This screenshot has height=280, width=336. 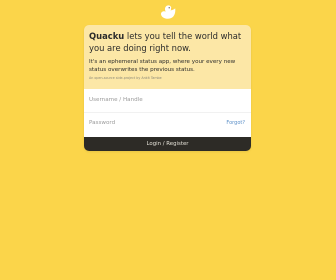 I want to click on brand-name: Quacku, so click(x=107, y=36).